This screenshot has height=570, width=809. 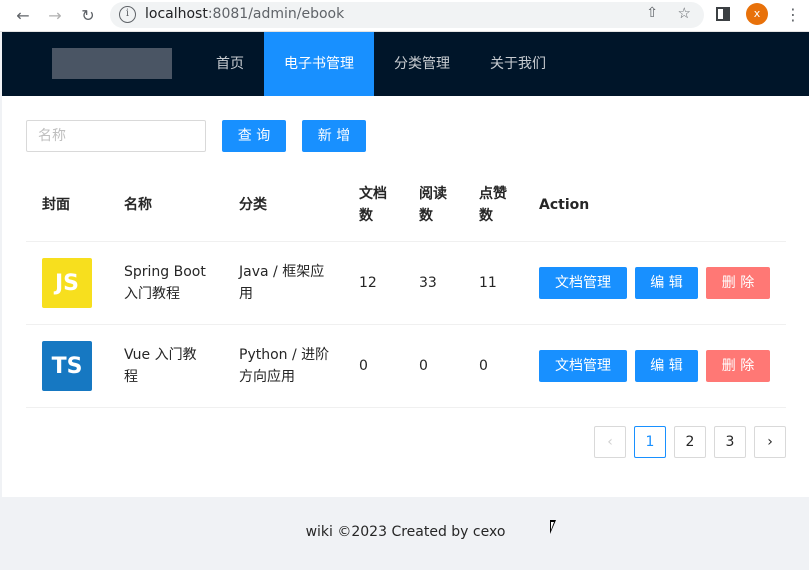 I want to click on site-info-icon: i, so click(x=127, y=14).